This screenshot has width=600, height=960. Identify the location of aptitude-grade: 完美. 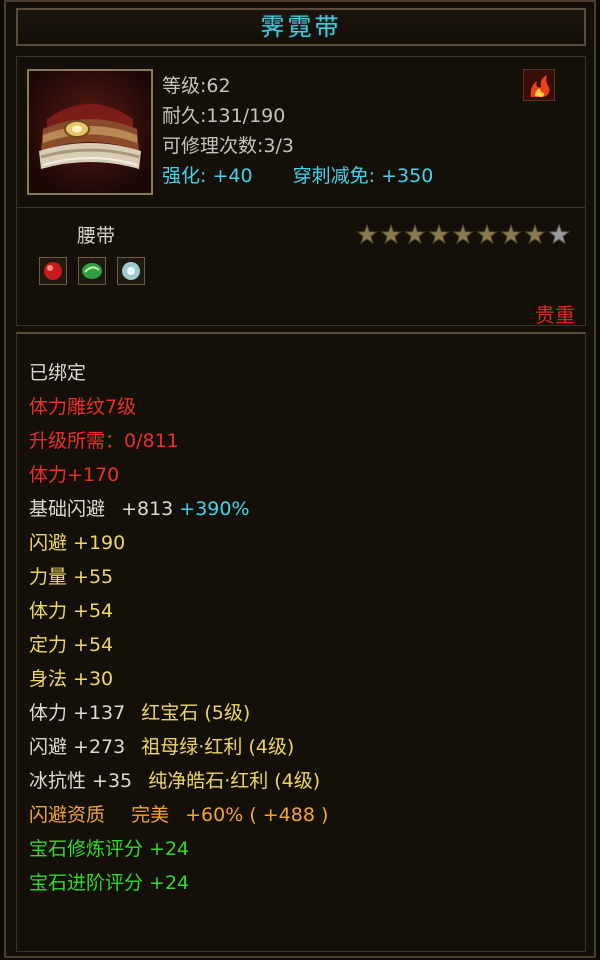
(150, 815).